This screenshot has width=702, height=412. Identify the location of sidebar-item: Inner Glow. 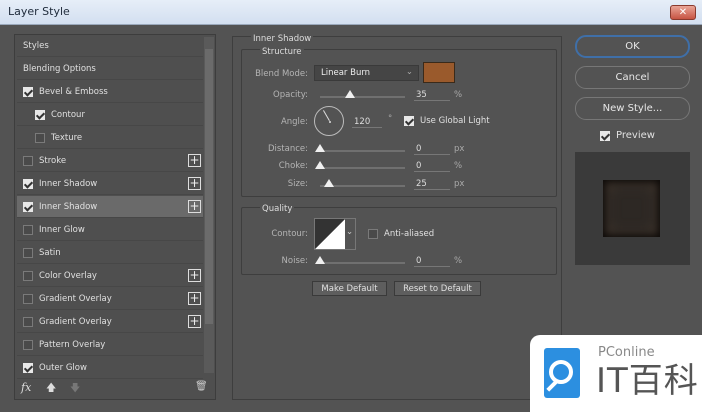
(110, 230).